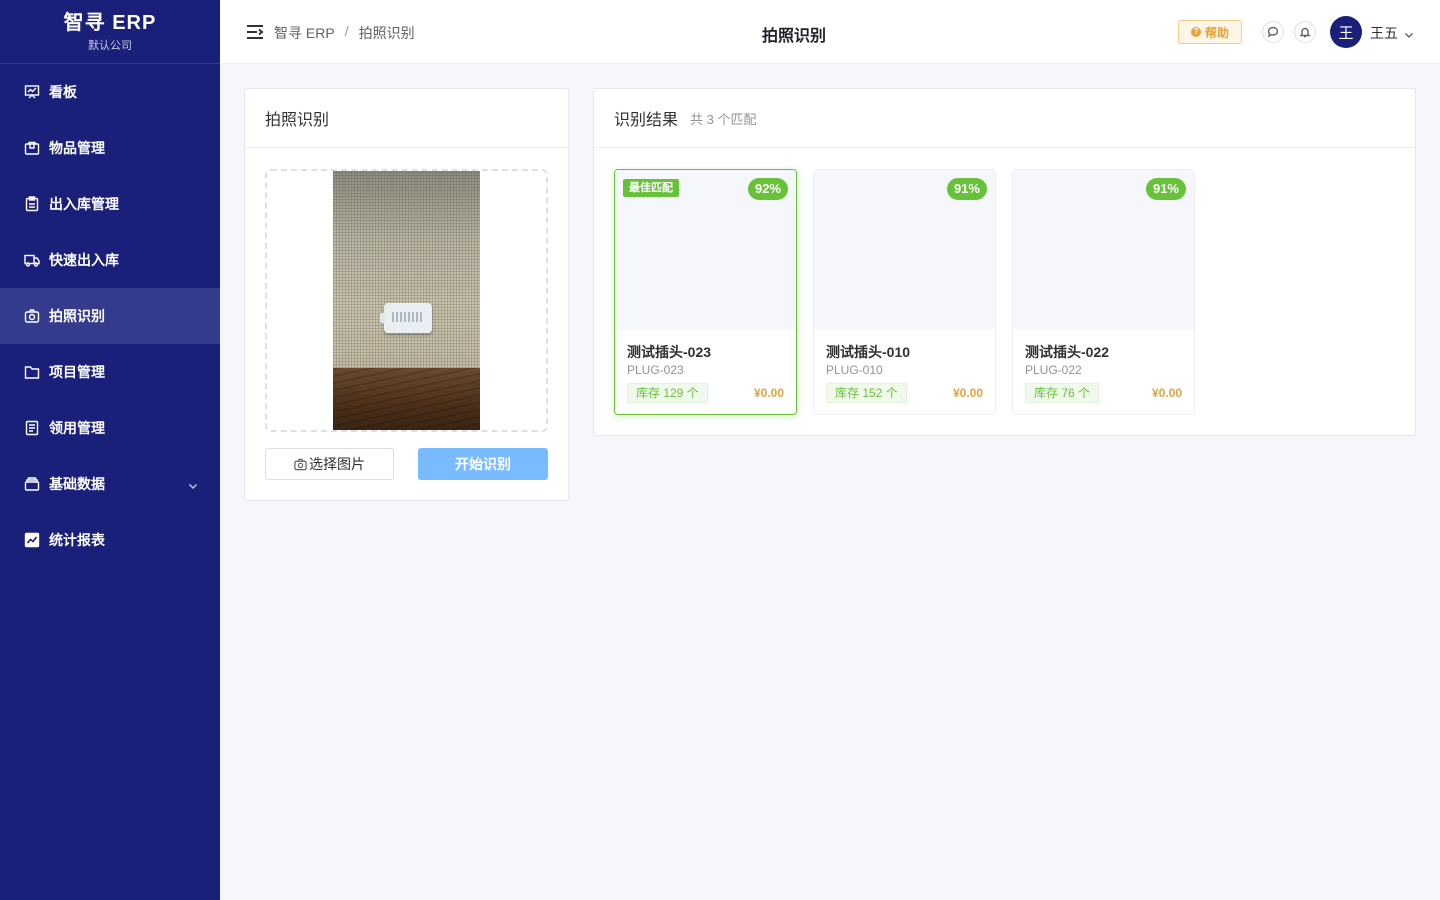 Image resolution: width=1440 pixels, height=900 pixels. I want to click on help-icon: ?, so click(1195, 32).